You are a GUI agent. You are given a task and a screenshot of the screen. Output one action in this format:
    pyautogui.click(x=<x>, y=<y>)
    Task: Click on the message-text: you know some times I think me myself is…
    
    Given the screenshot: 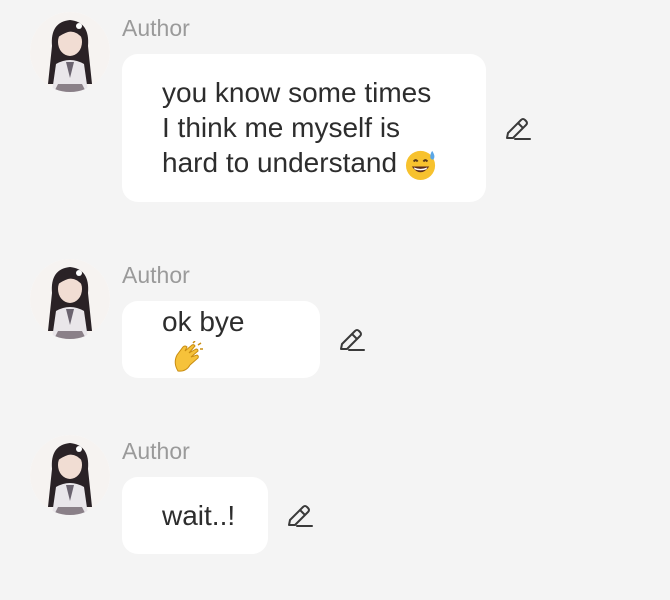 What is the action you would take?
    pyautogui.click(x=300, y=128)
    